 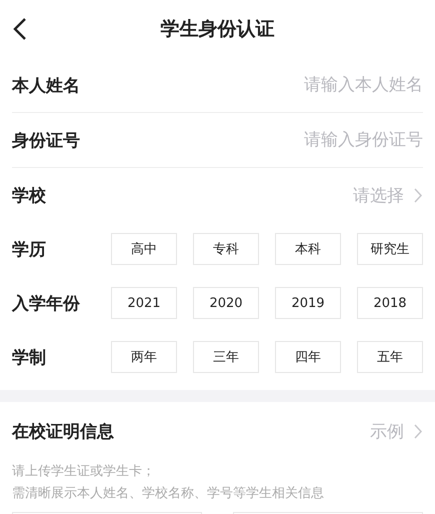 What do you see at coordinates (46, 85) in the screenshot?
I see `field-label: 本人姓名` at bounding box center [46, 85].